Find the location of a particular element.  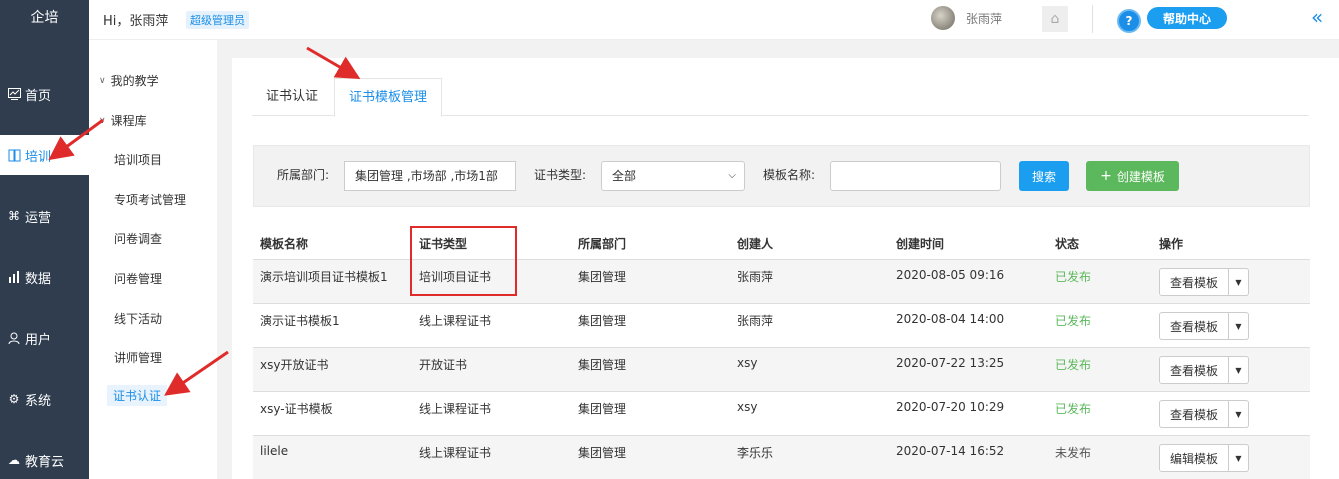

create-template-button: + 创建模板 is located at coordinates (1132, 176).